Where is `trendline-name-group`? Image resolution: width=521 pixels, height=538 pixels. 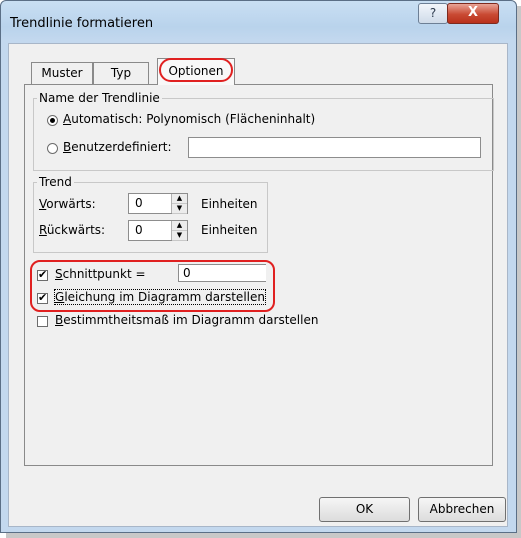
trendline-name-group is located at coordinates (263, 134).